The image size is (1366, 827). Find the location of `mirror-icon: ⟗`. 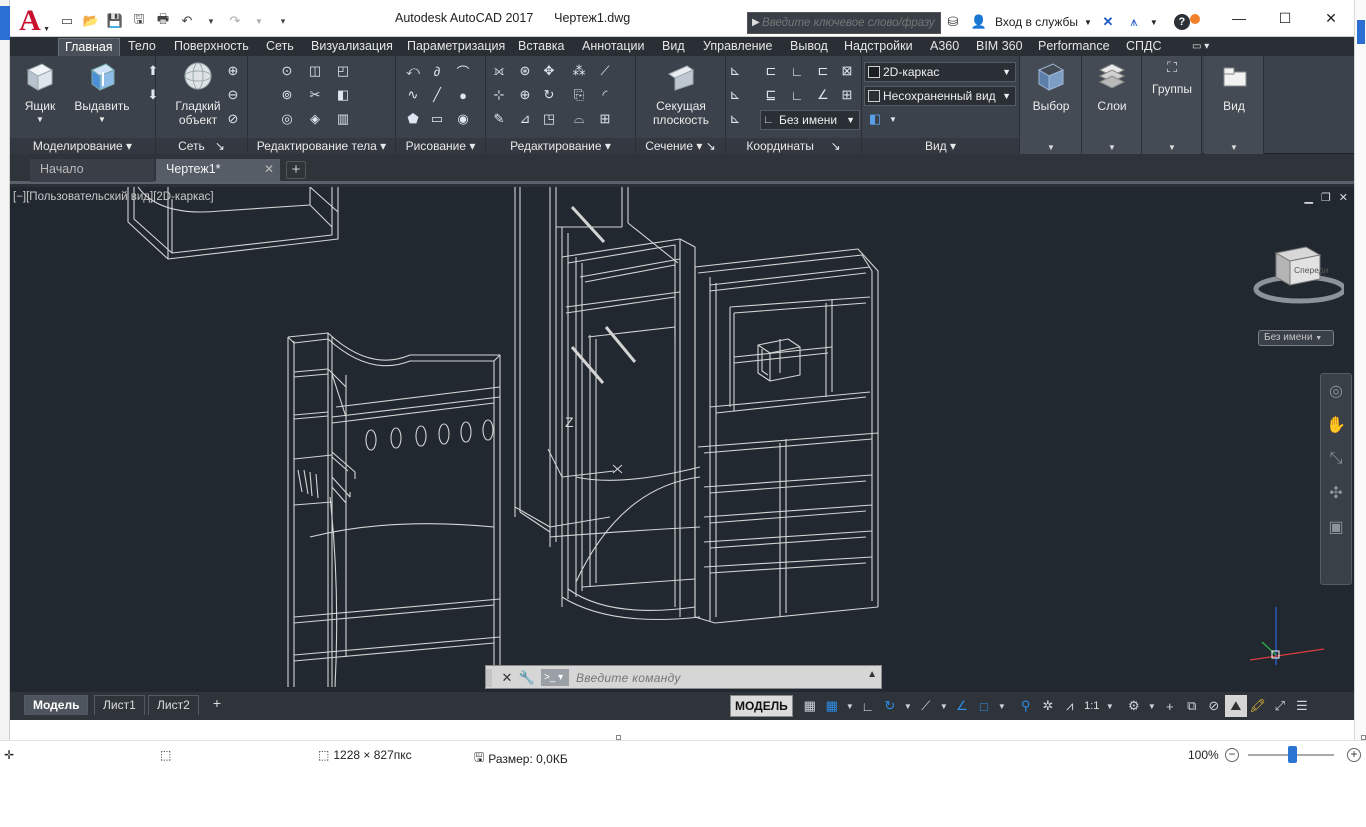

mirror-icon: ⟗ is located at coordinates (499, 71).